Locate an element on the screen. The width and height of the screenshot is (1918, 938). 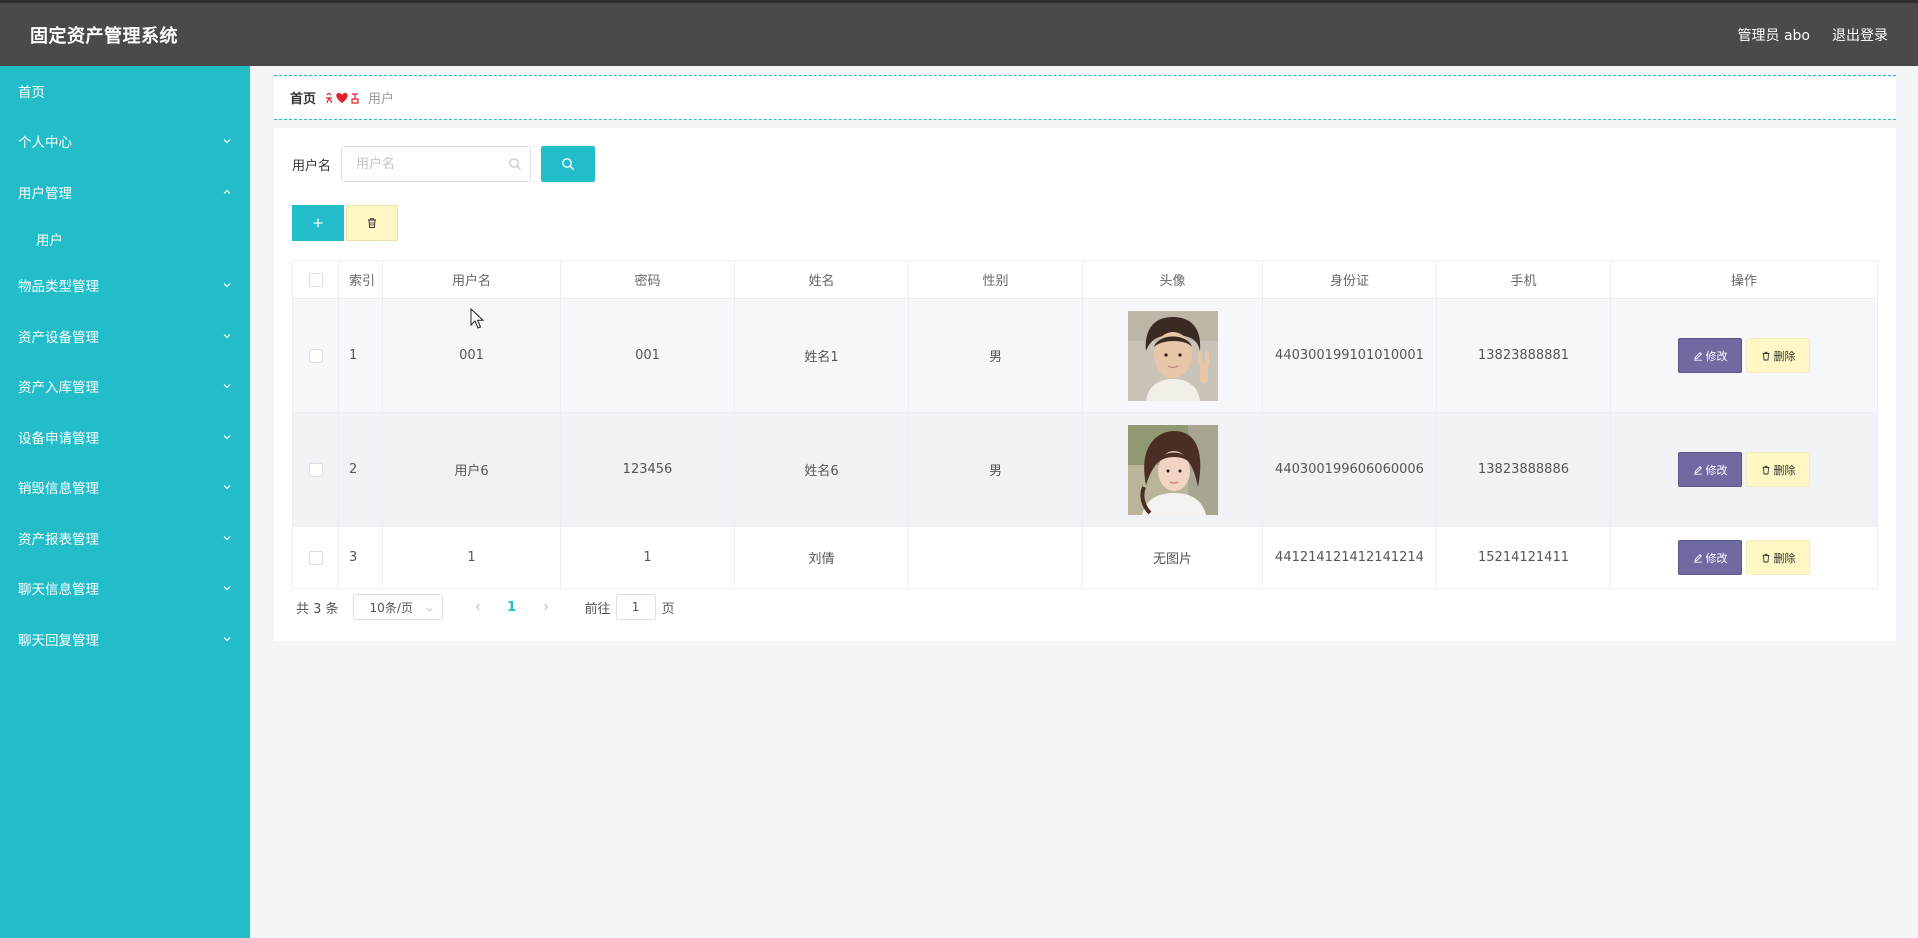
logout-link: 退出登录 is located at coordinates (1860, 35).